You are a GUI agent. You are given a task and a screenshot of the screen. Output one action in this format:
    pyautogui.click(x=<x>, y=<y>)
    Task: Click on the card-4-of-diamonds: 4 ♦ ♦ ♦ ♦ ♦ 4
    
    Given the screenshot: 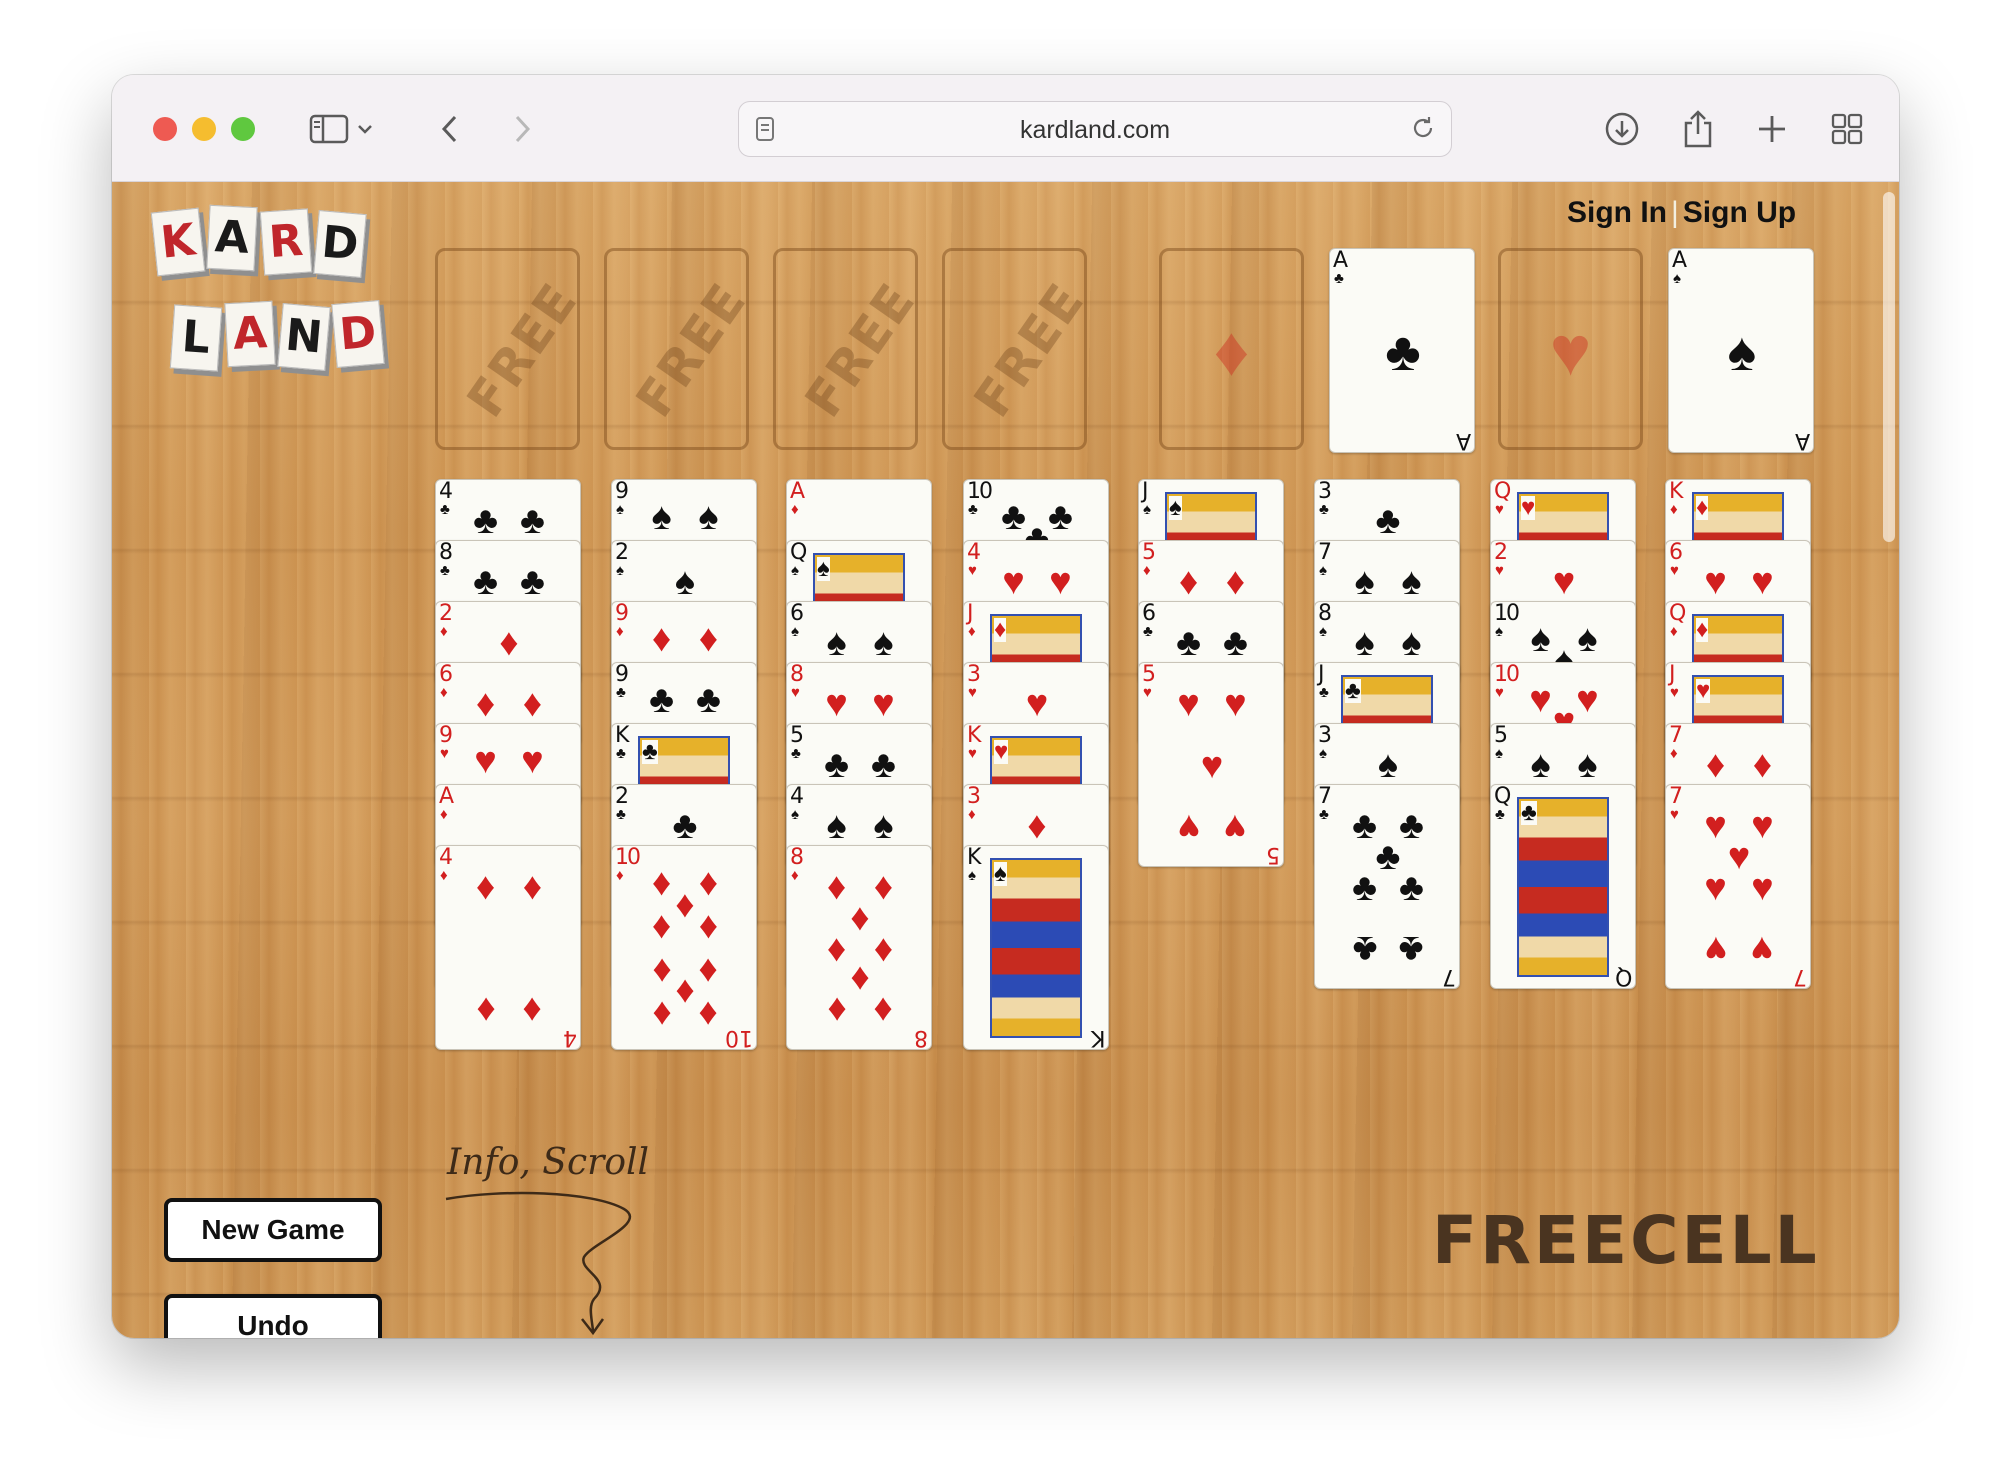 What is the action you would take?
    pyautogui.click(x=508, y=947)
    